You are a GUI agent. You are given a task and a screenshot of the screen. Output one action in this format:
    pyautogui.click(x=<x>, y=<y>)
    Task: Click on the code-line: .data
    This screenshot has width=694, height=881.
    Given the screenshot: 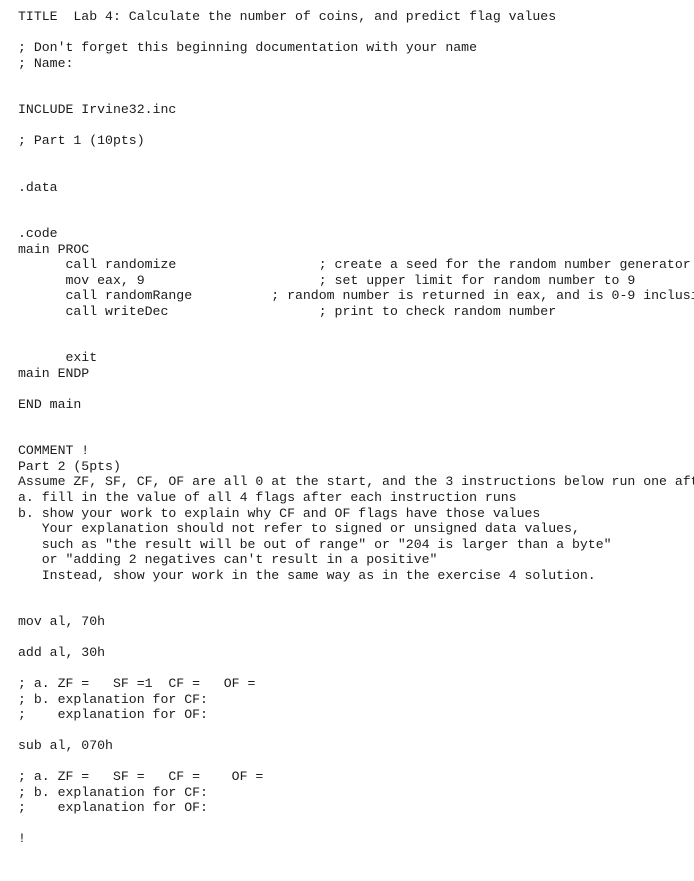 What is the action you would take?
    pyautogui.click(x=38, y=187)
    